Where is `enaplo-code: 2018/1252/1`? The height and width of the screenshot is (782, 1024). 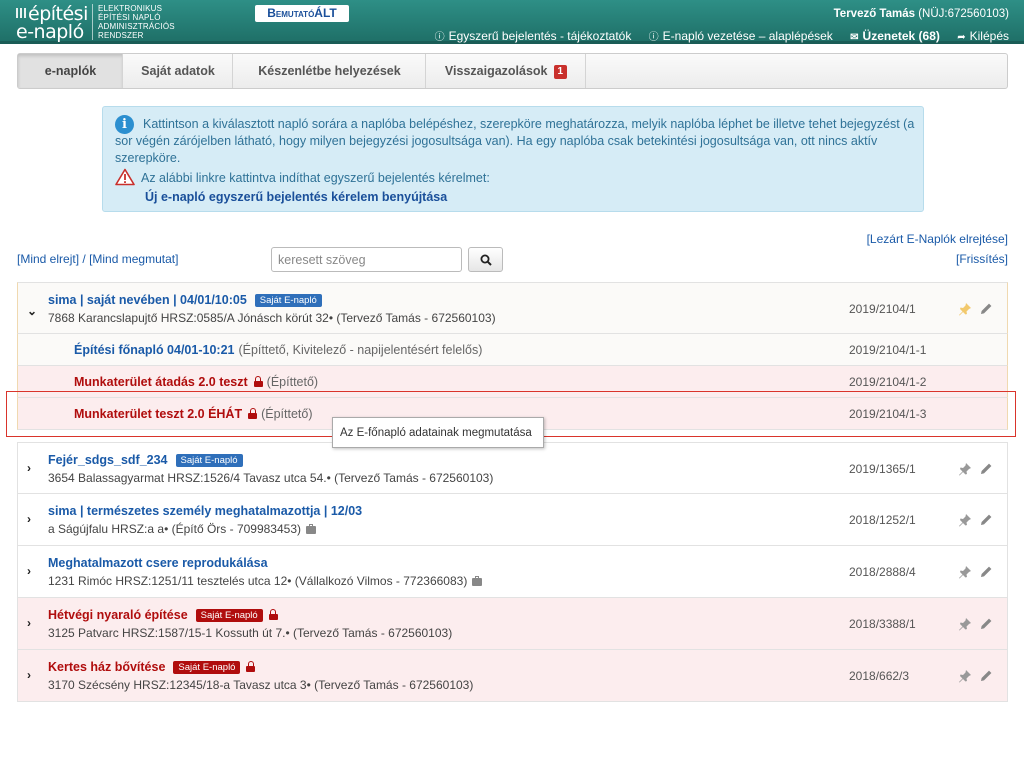 enaplo-code: 2018/1252/1 is located at coordinates (882, 520).